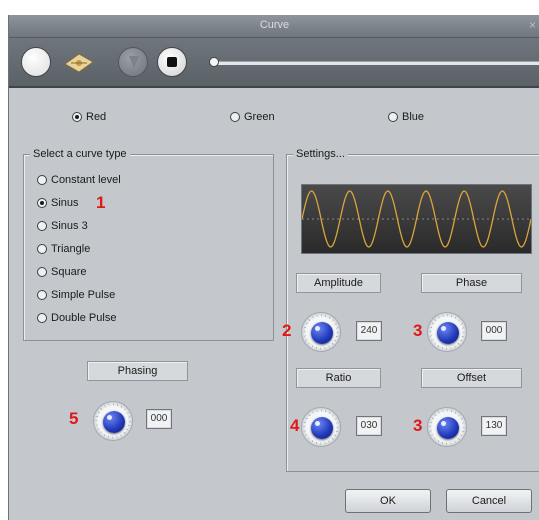 Image resolution: width=539 pixels, height=520 pixels. What do you see at coordinates (77, 117) in the screenshot?
I see `channel-red-radio` at bounding box center [77, 117].